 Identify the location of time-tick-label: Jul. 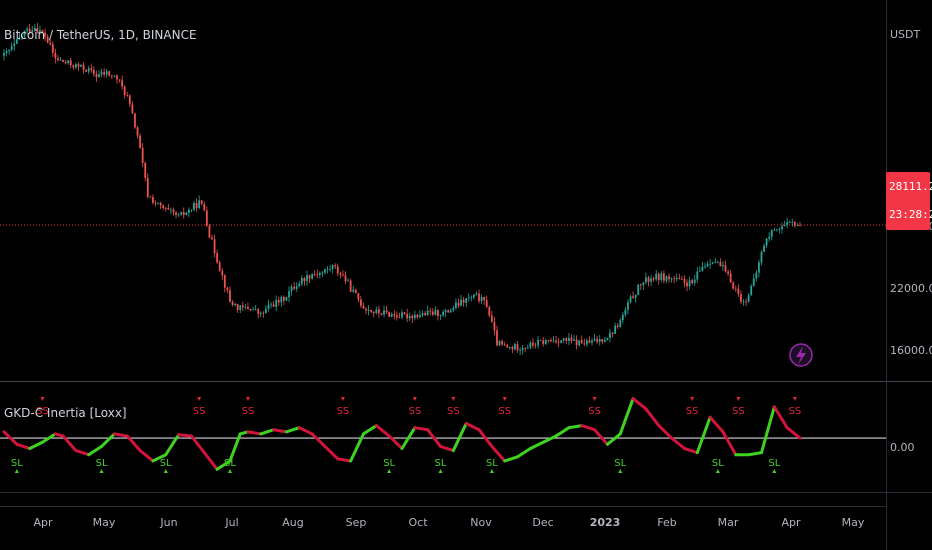
(231, 522).